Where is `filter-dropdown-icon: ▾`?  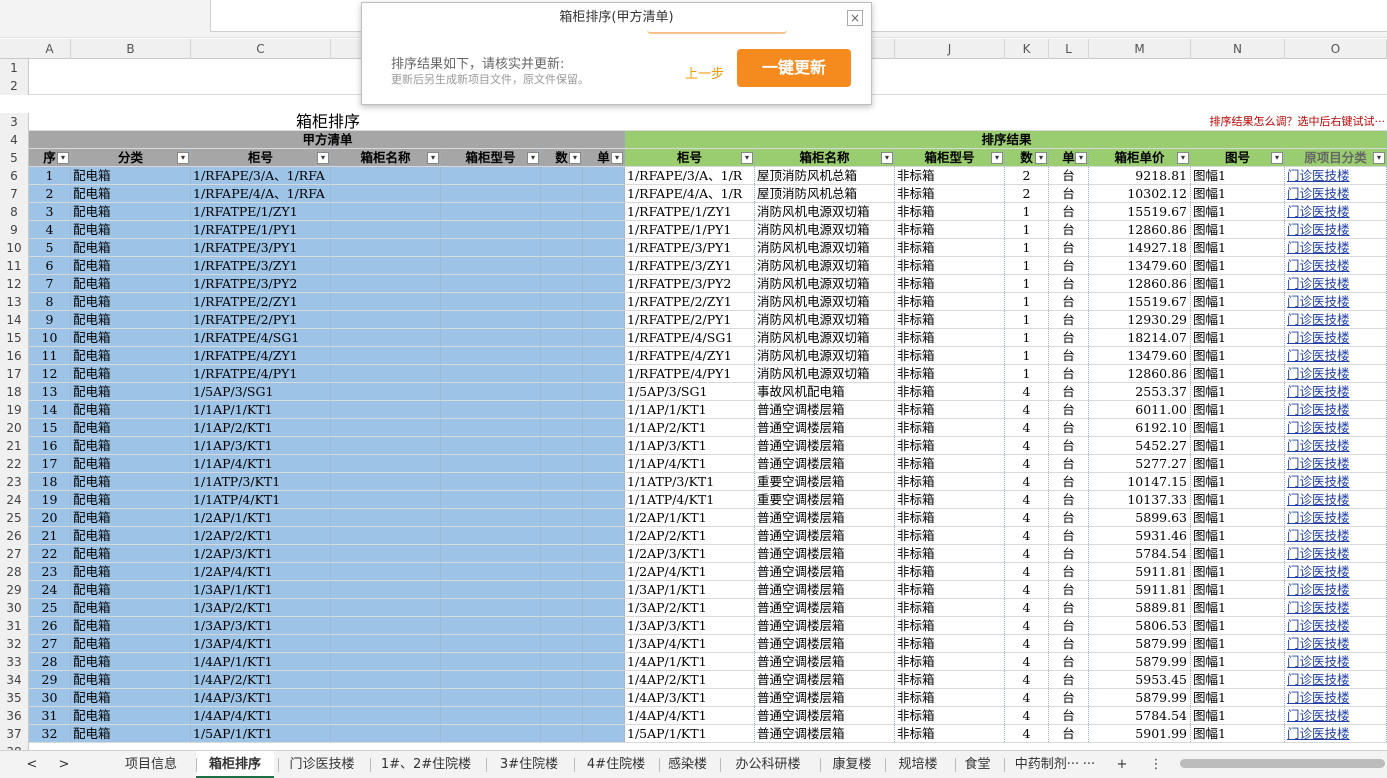 filter-dropdown-icon: ▾ is located at coordinates (433, 158).